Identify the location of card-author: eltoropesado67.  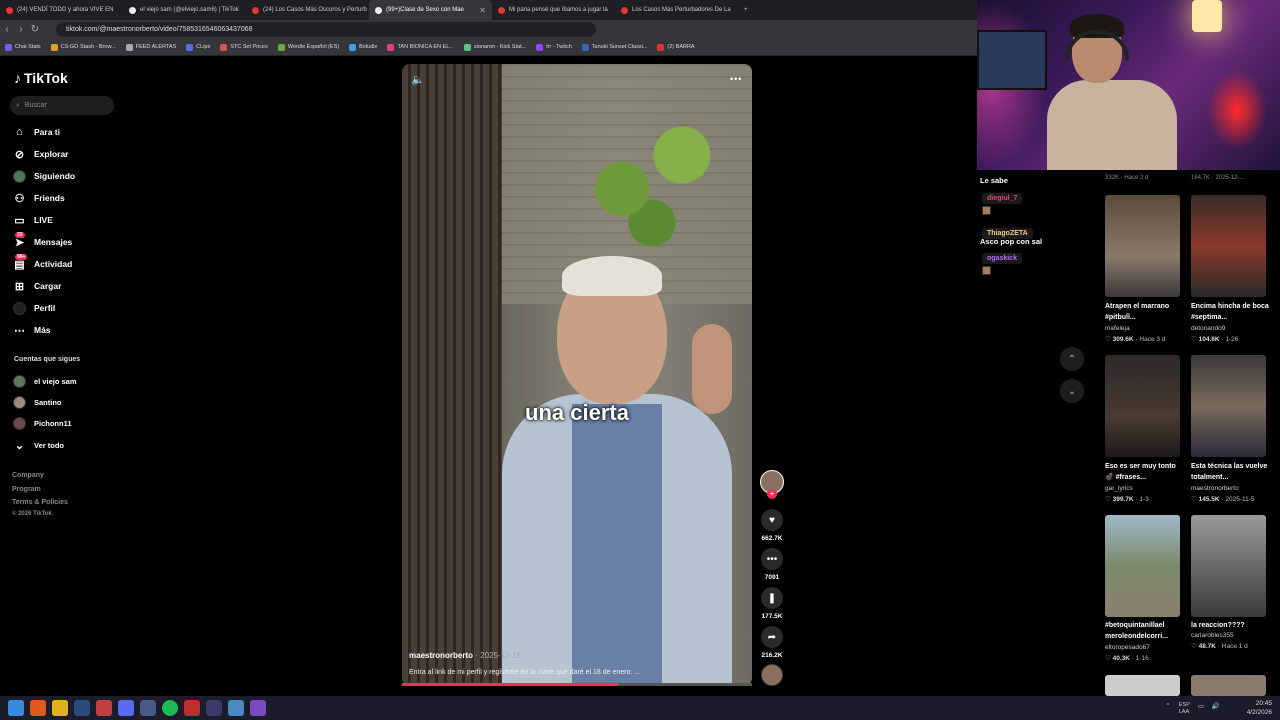
(1127, 647).